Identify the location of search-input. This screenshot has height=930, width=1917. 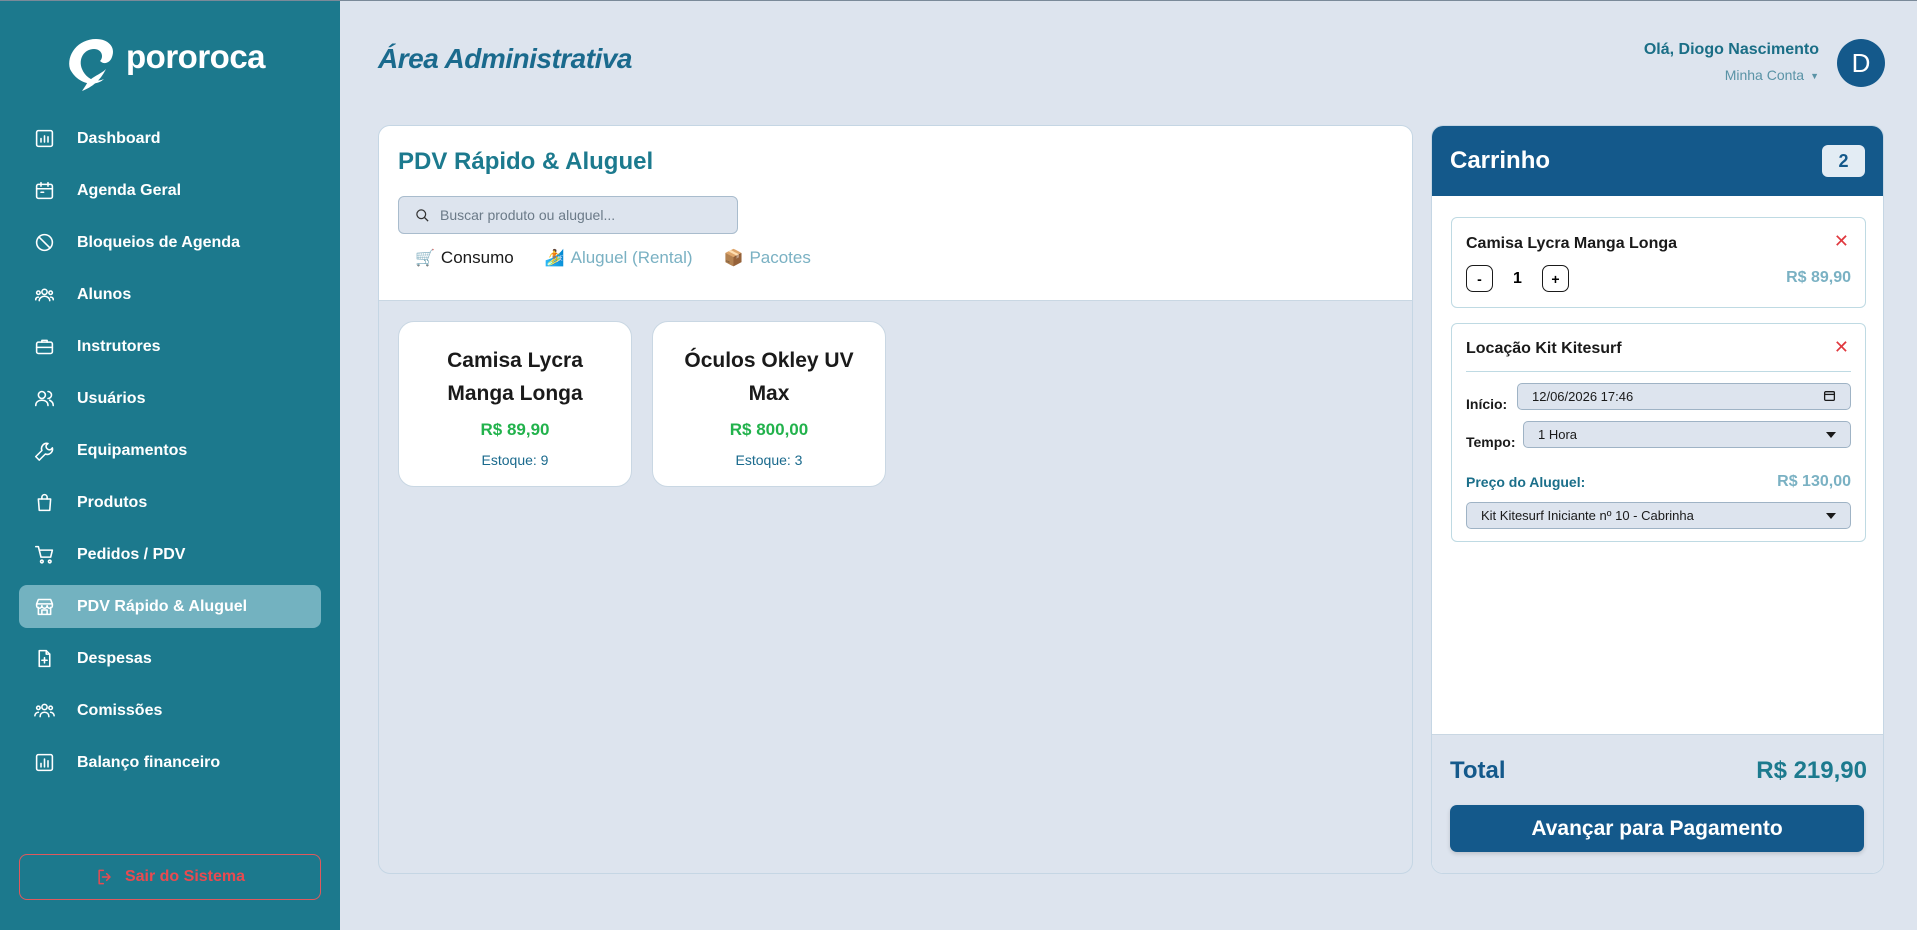
(585, 215).